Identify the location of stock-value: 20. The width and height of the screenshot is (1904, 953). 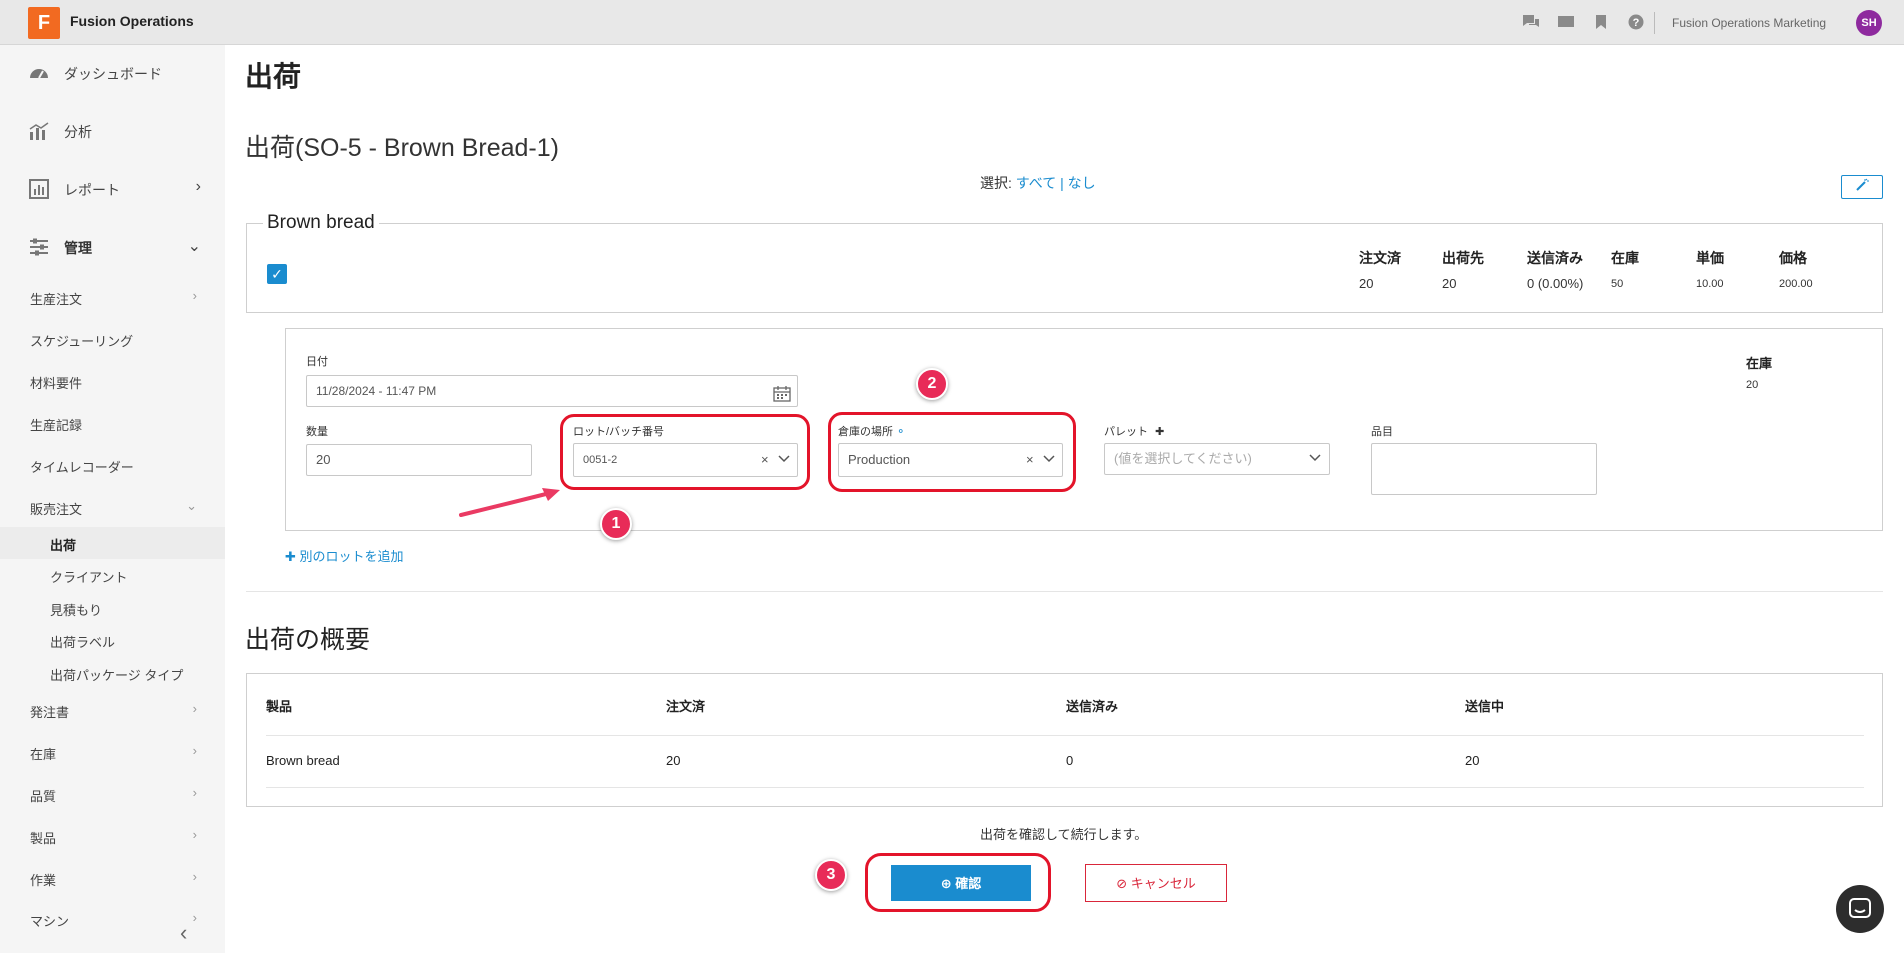
(1752, 385).